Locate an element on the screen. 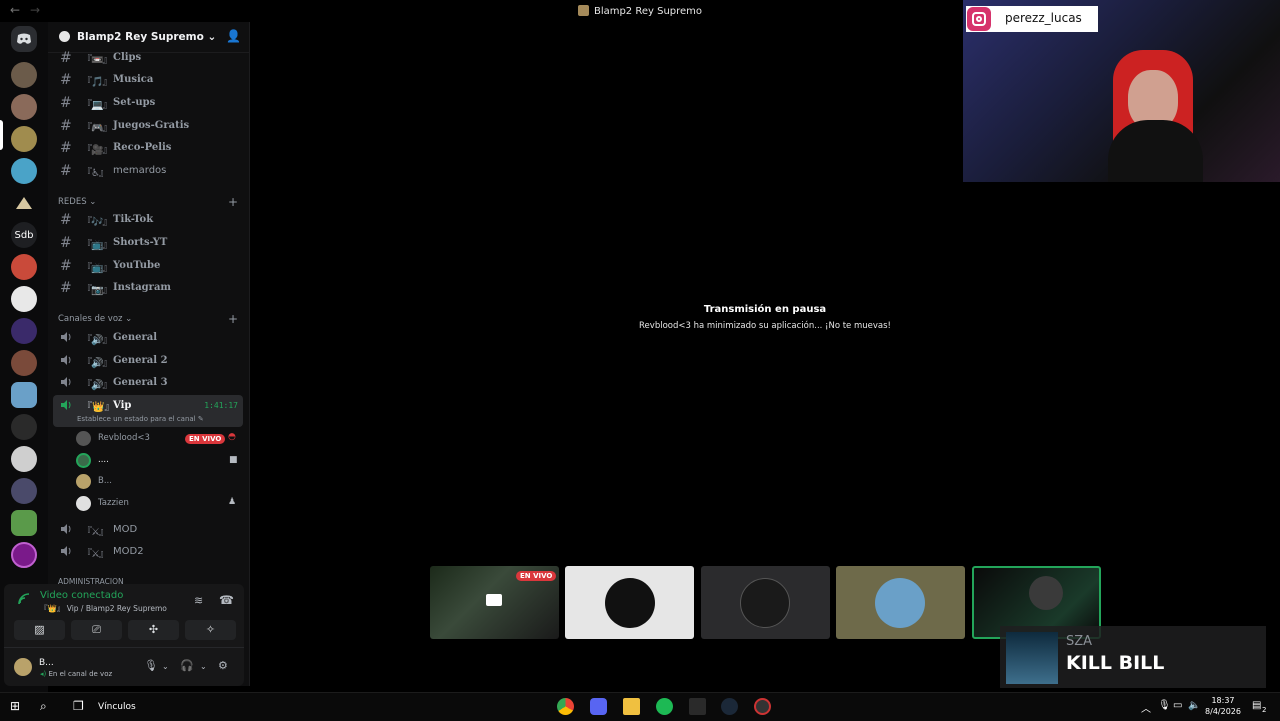 Image resolution: width=1280 pixels, height=721 pixels. channel-juegos-gratis: # 『🎮』 Juegos-Gratis is located at coordinates (148, 126).